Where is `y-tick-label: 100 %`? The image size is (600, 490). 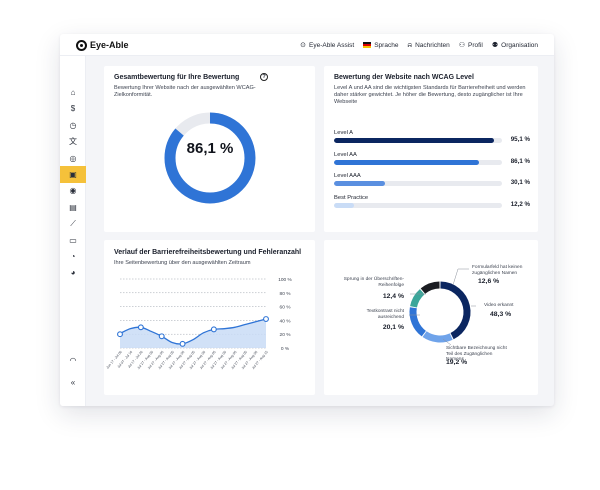
y-tick-label: 100 % is located at coordinates (285, 280).